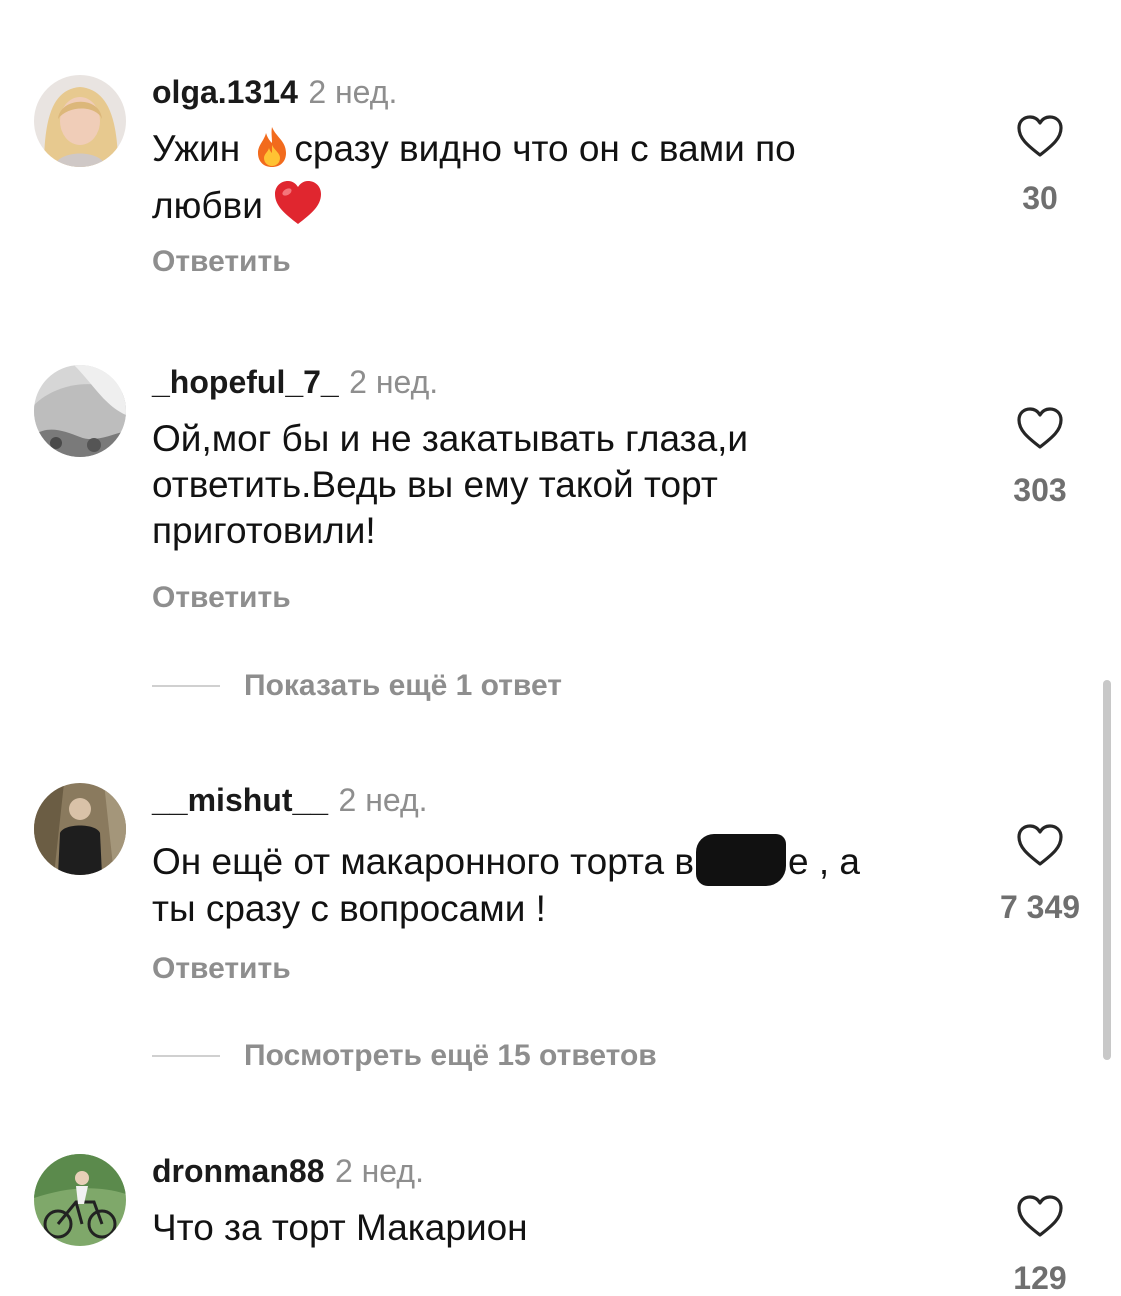 The width and height of the screenshot is (1121, 1296). Describe the element at coordinates (741, 860) in the screenshot. I see `redaction-mark` at that location.